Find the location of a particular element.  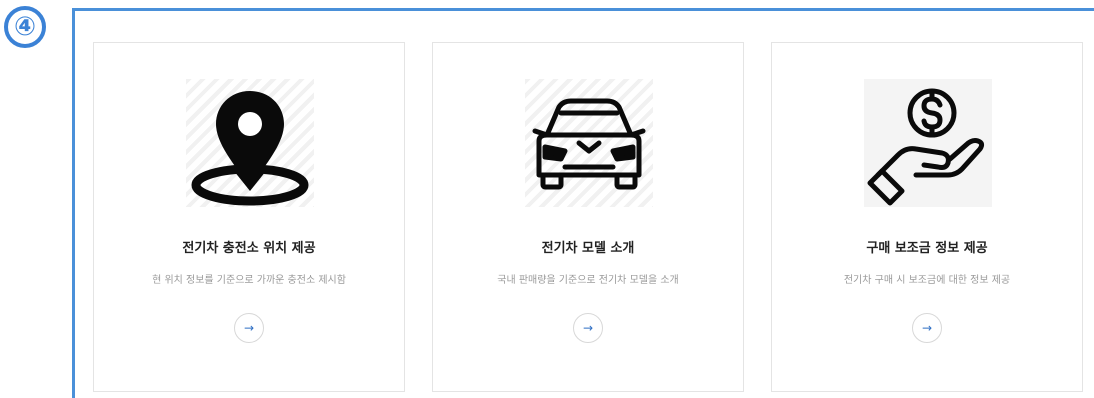

card-title: 구매 보조금 정보 제공 is located at coordinates (927, 248).